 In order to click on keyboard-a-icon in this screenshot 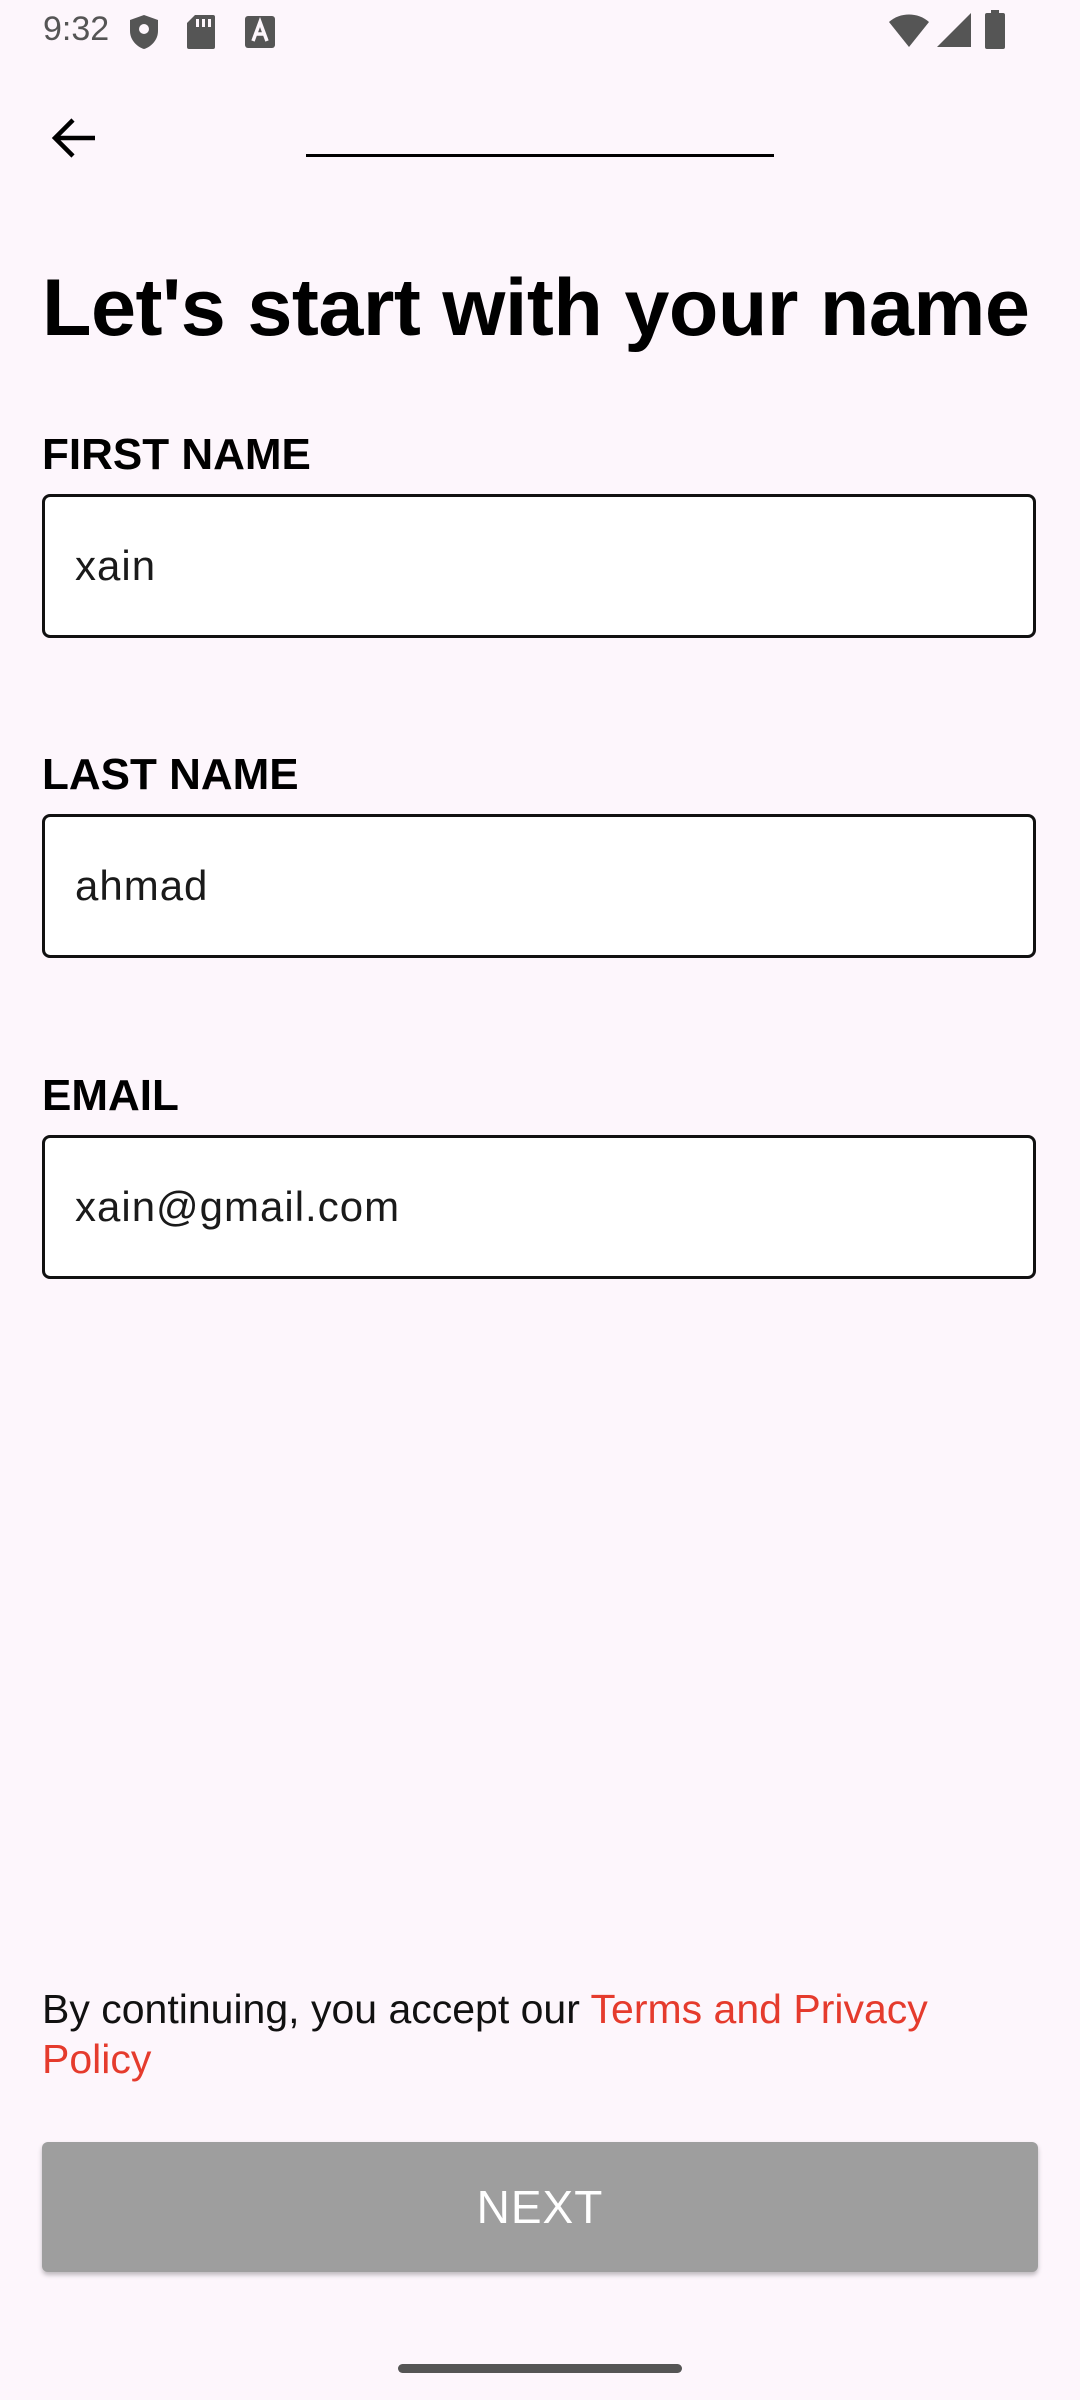, I will do `click(260, 34)`.